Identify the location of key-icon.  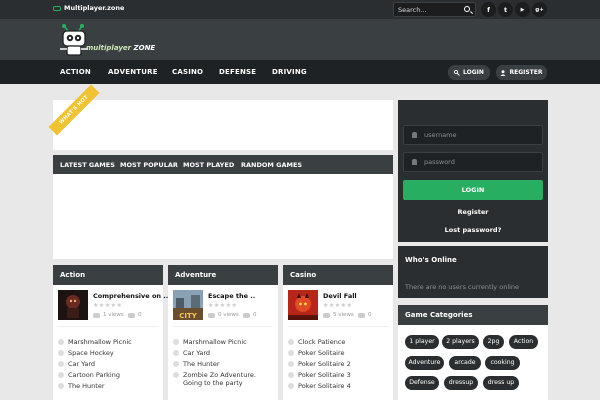
(457, 72).